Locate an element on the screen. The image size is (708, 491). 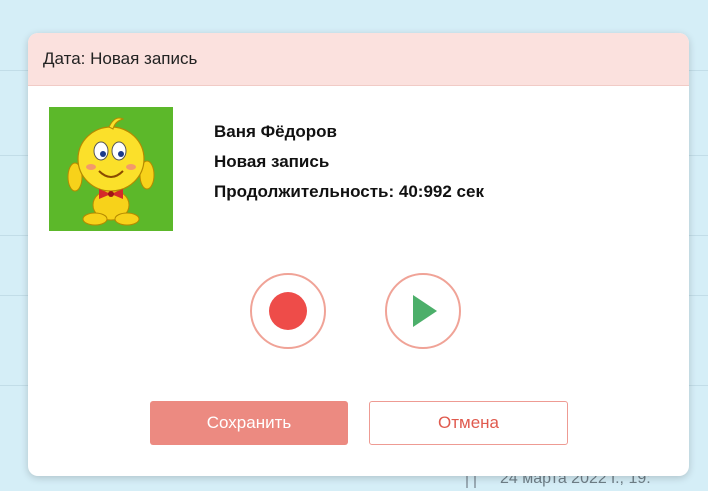
save-button: Сохранить is located at coordinates (249, 423).